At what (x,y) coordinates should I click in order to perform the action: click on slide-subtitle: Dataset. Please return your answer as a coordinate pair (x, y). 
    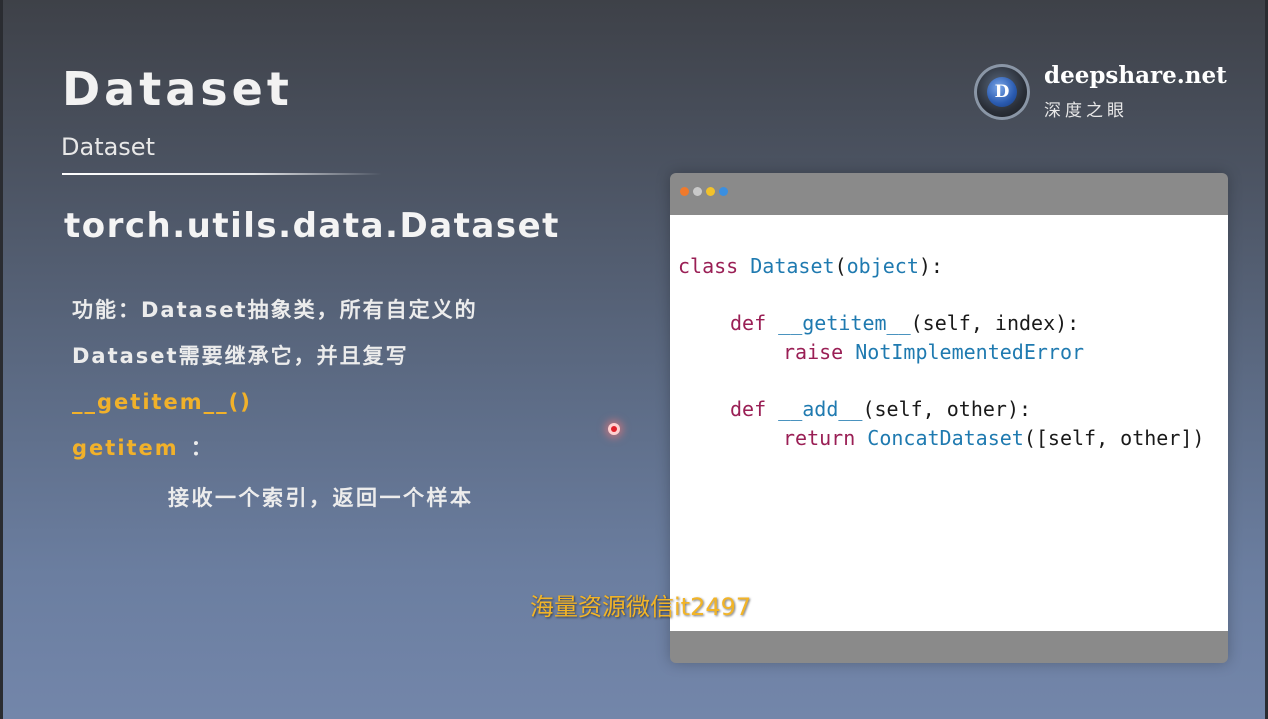
    Looking at the image, I should click on (108, 147).